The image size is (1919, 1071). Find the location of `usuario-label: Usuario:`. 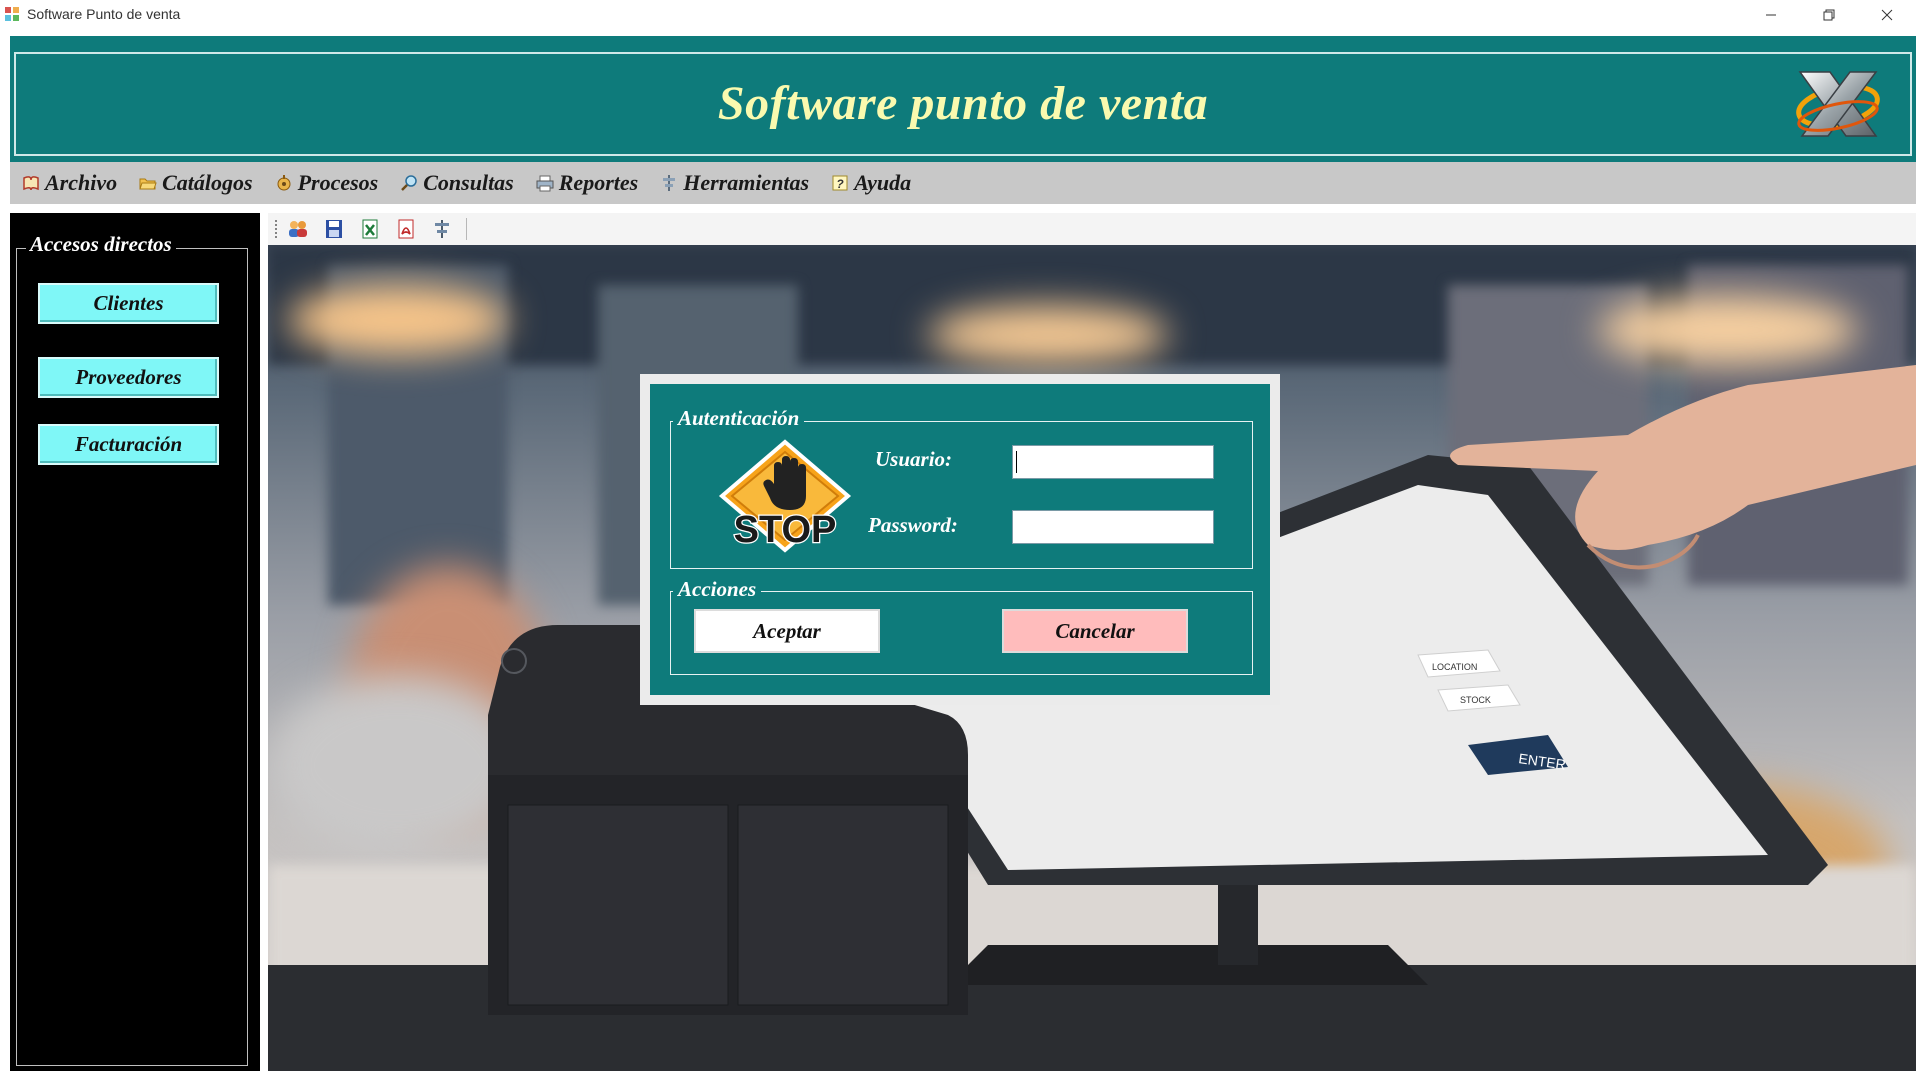

usuario-label: Usuario: is located at coordinates (914, 459).